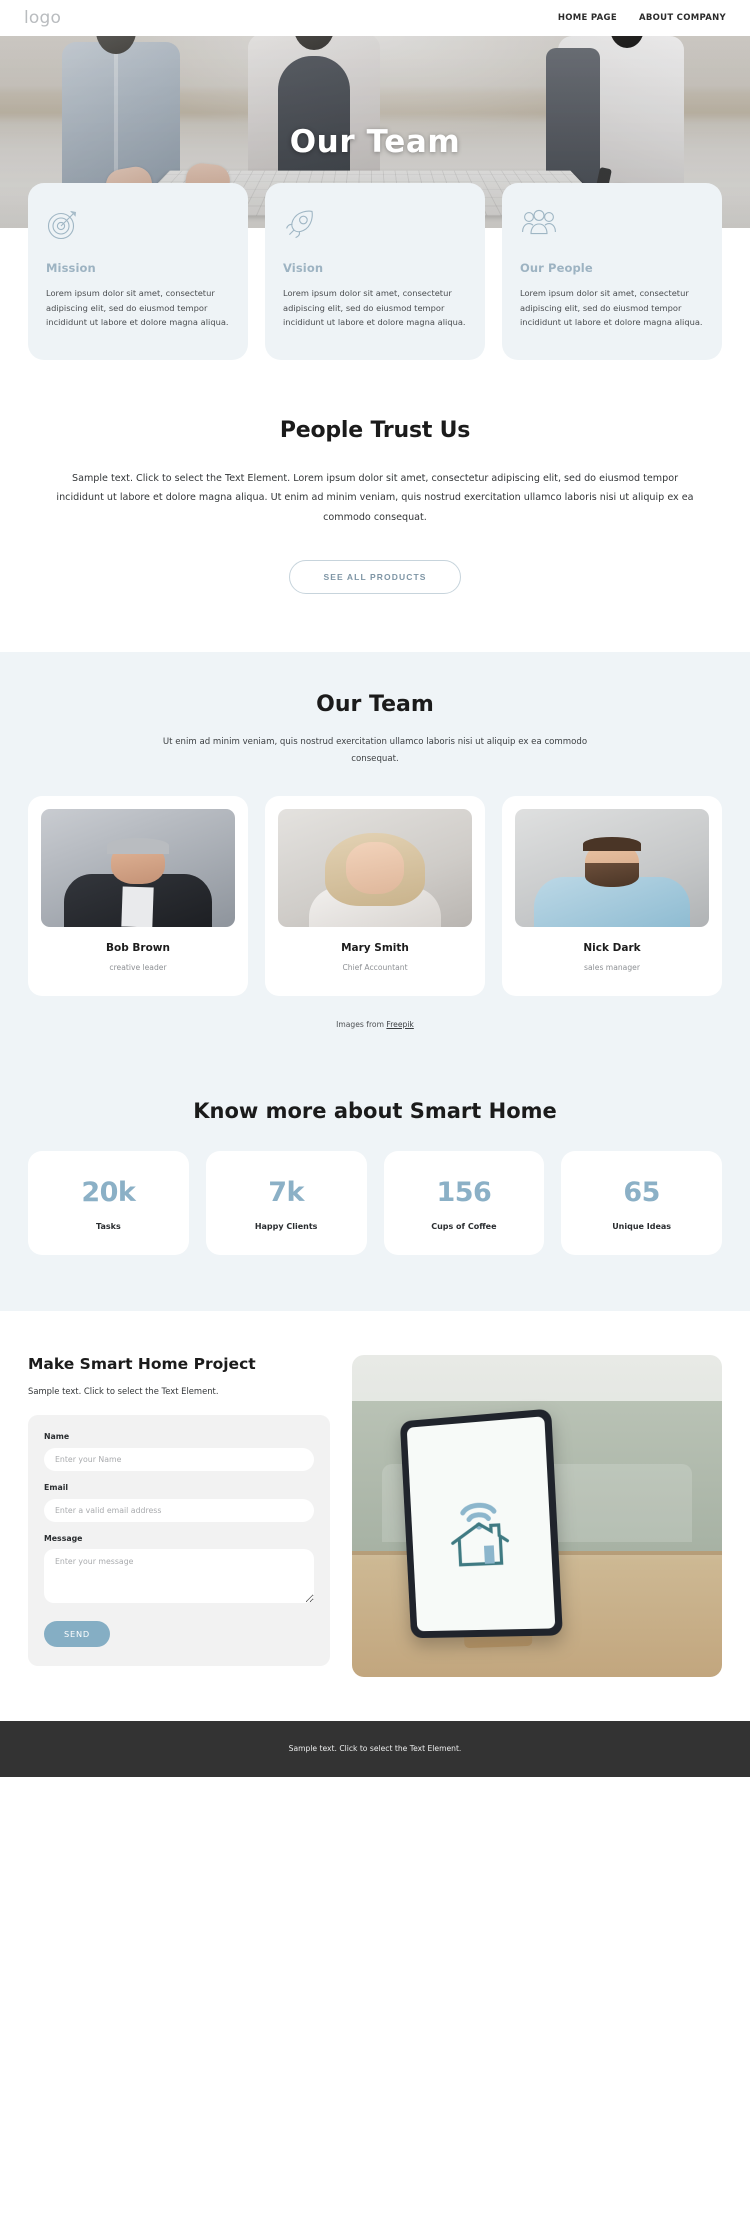 The image size is (750, 2234). I want to click on stat-label: Tasks, so click(108, 1226).